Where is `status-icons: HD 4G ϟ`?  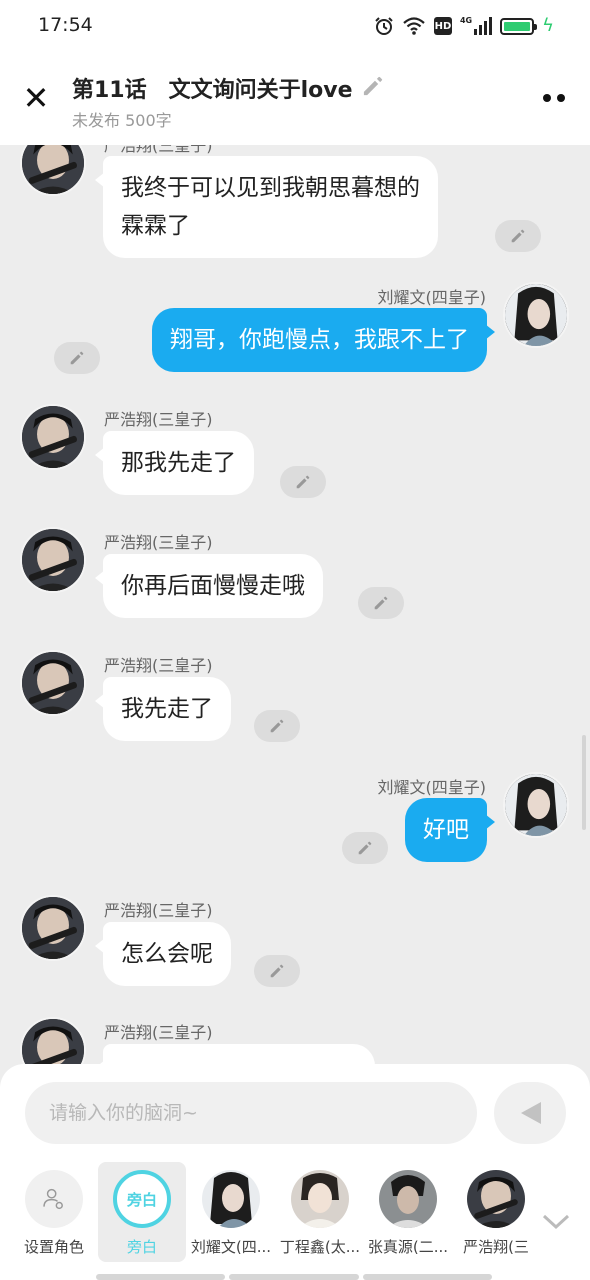
status-icons: HD 4G ϟ is located at coordinates (464, 26).